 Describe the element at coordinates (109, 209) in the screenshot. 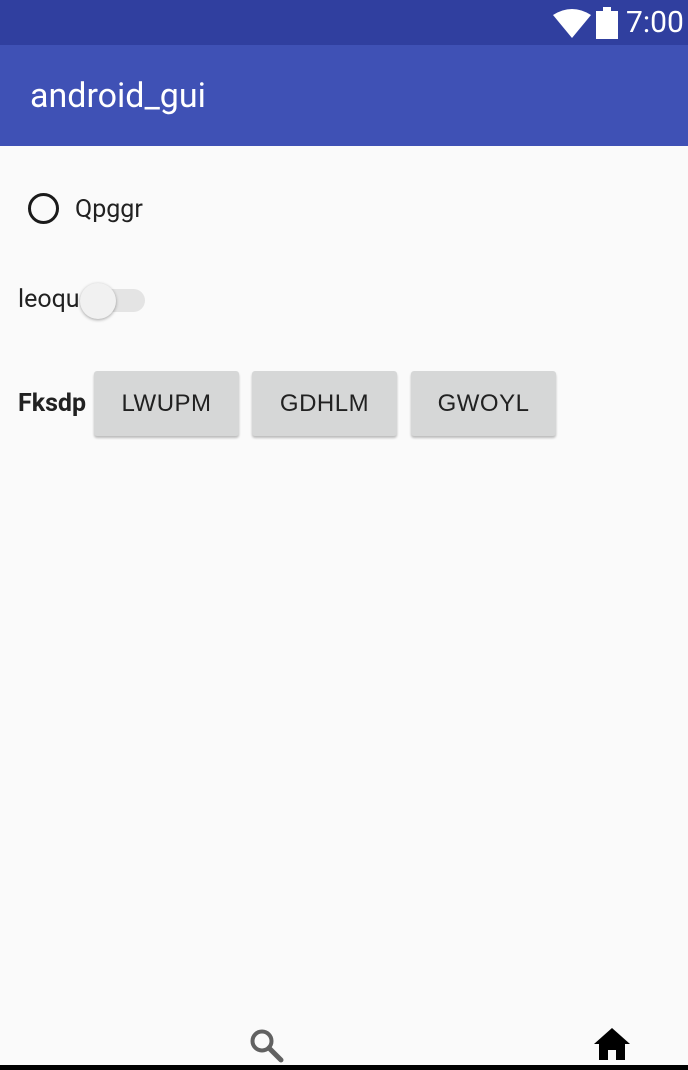

I see `radio-label: Qpggr` at that location.